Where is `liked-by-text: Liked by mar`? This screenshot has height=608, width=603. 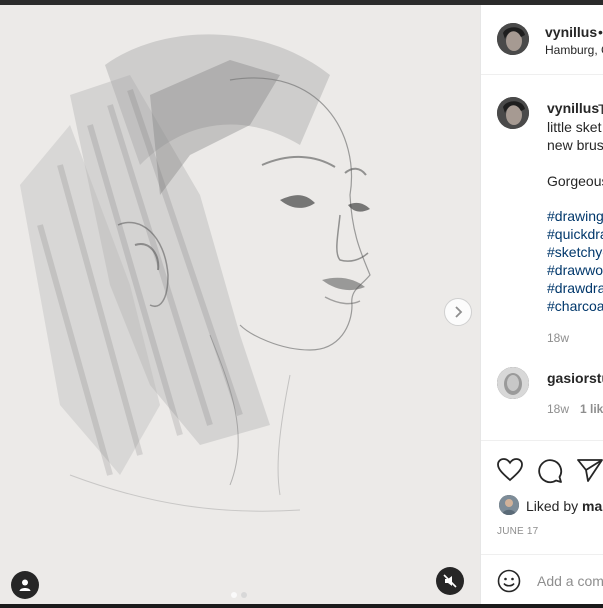 liked-by-text: Liked by mar is located at coordinates (564, 506).